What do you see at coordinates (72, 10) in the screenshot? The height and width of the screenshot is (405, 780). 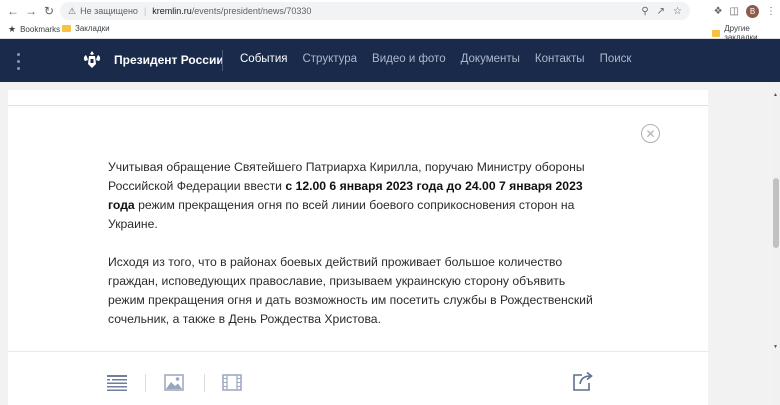 I see `warning-icon: ⚠` at bounding box center [72, 10].